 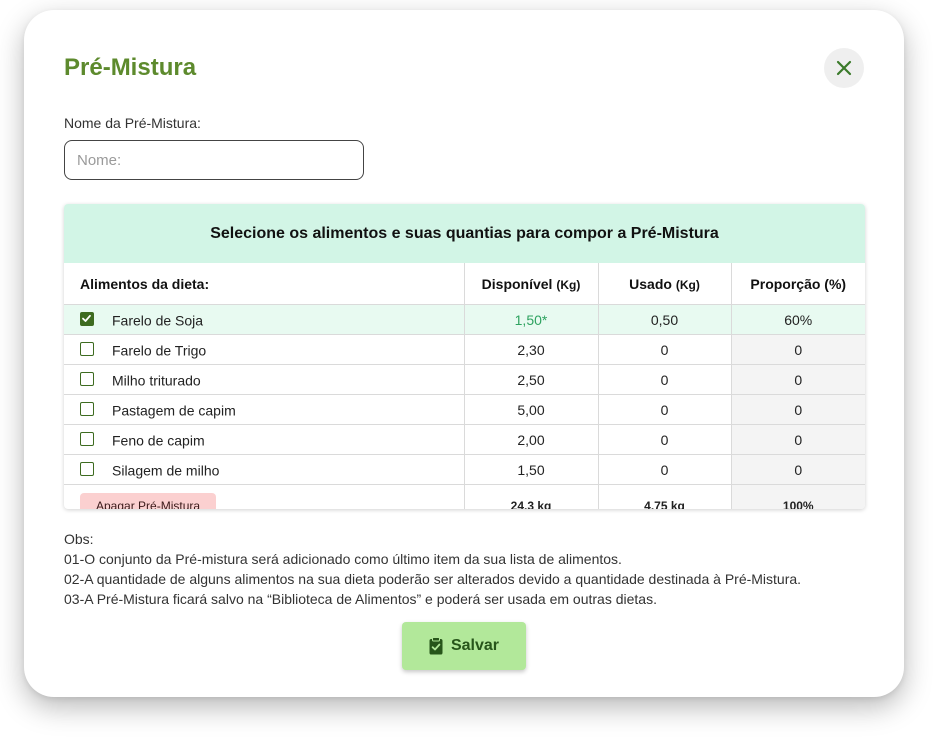 I want to click on notes-title: Obs:, so click(x=79, y=539).